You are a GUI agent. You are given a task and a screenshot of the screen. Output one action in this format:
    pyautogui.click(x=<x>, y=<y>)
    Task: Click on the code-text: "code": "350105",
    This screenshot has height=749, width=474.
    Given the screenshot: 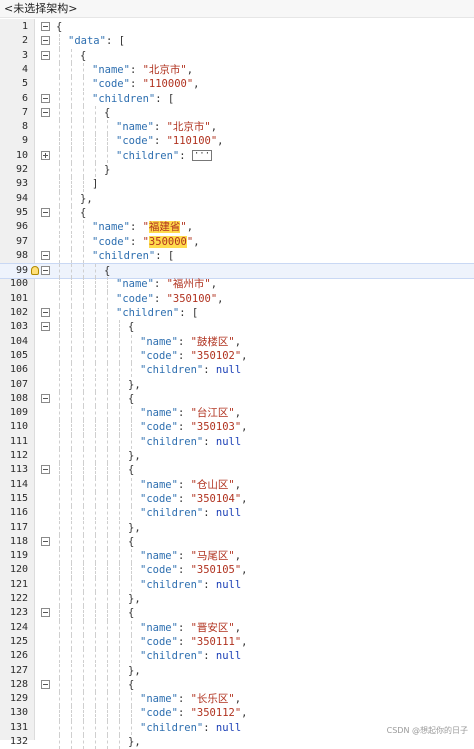 What is the action you would take?
    pyautogui.click(x=194, y=570)
    